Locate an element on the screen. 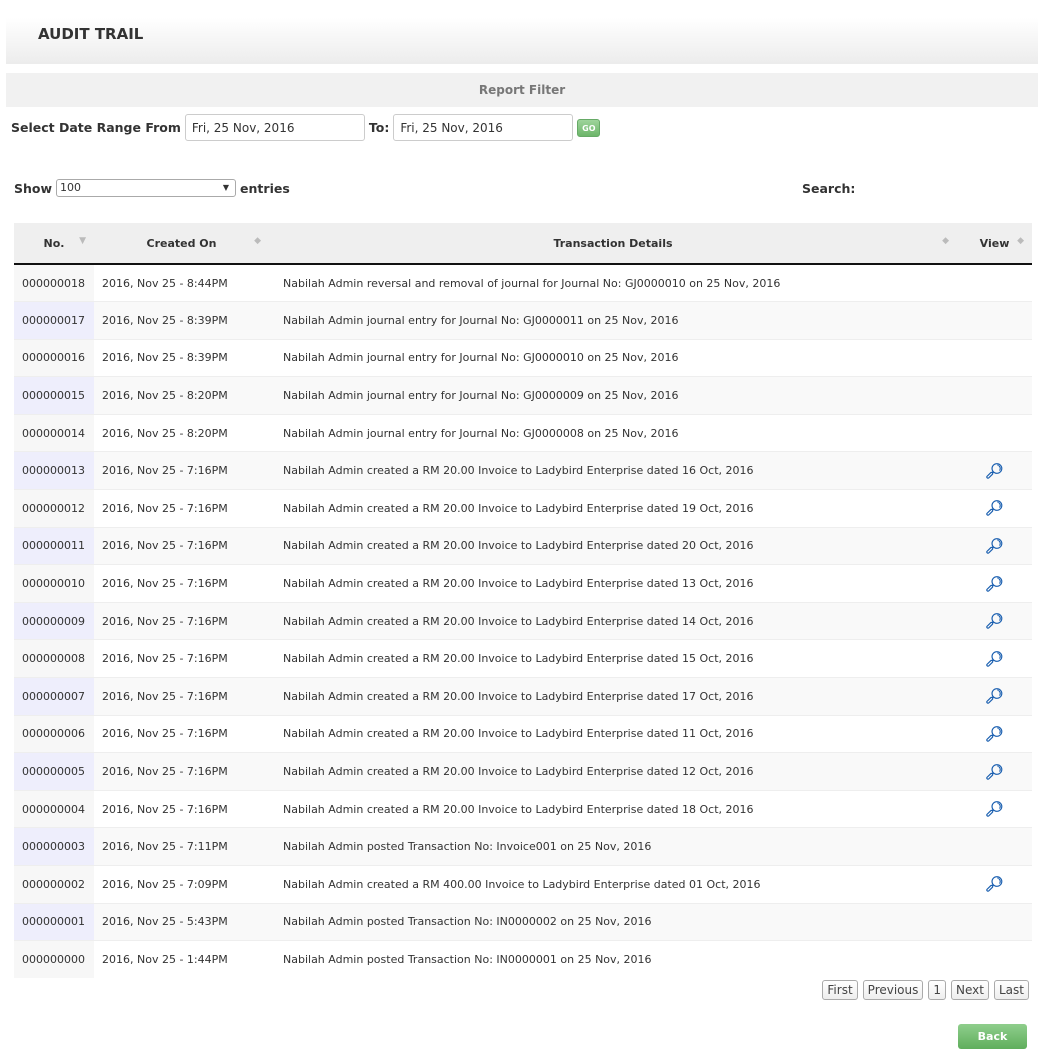 The width and height of the screenshot is (1053, 1059). sort-desc-icon: ▼ is located at coordinates (82, 241).